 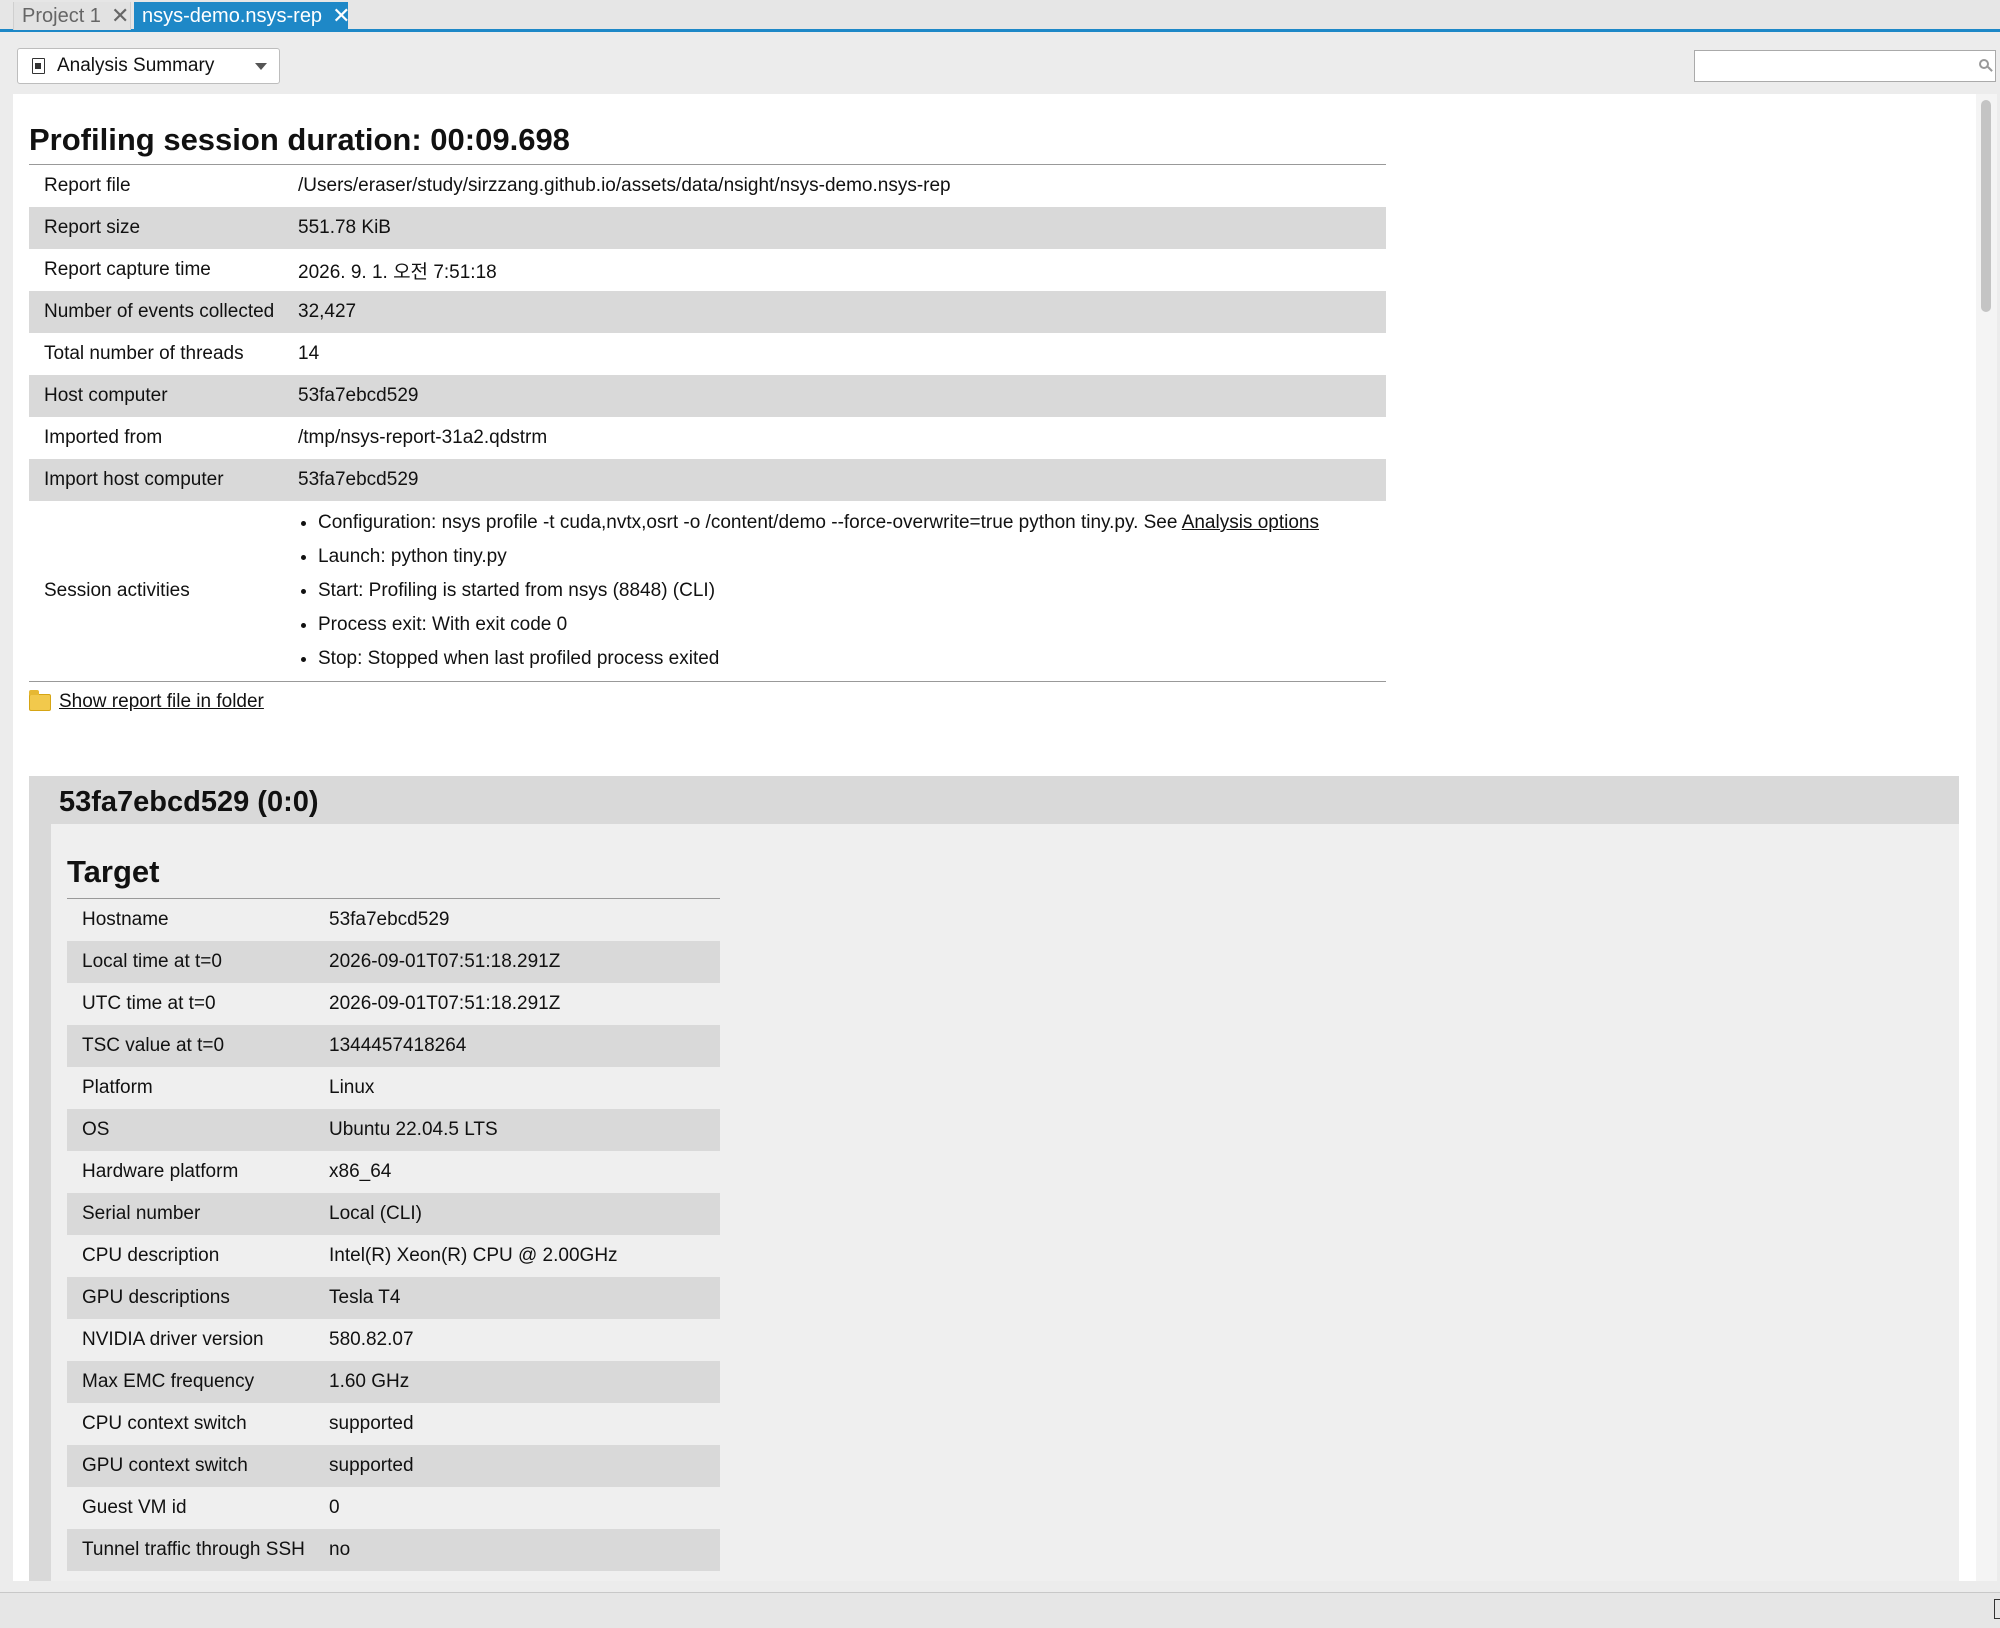 What do you see at coordinates (1833, 66) in the screenshot?
I see `search-input` at bounding box center [1833, 66].